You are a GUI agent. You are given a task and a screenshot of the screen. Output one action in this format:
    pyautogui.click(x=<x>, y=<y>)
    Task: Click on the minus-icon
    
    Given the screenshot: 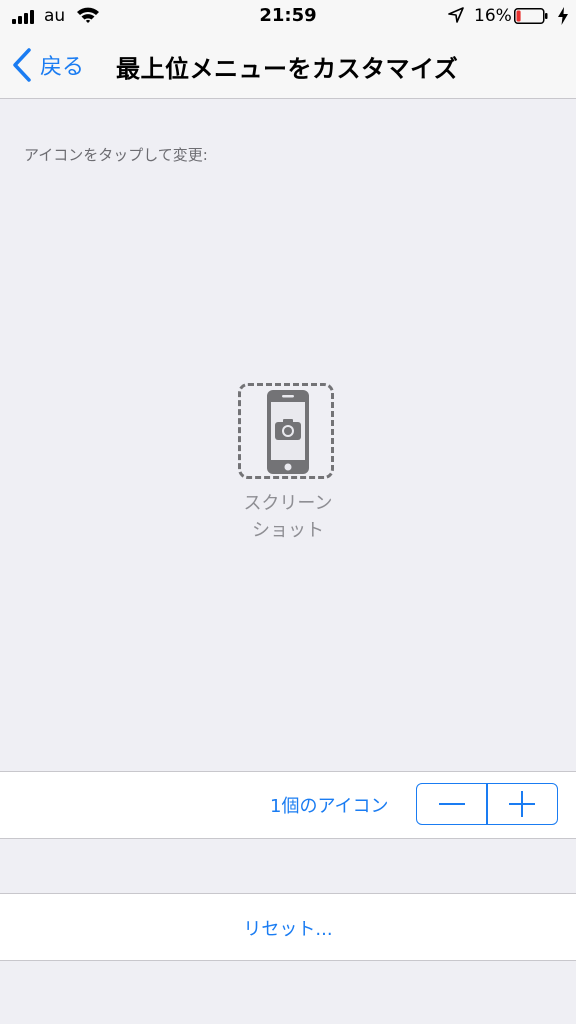 What is the action you would take?
    pyautogui.click(x=451, y=804)
    